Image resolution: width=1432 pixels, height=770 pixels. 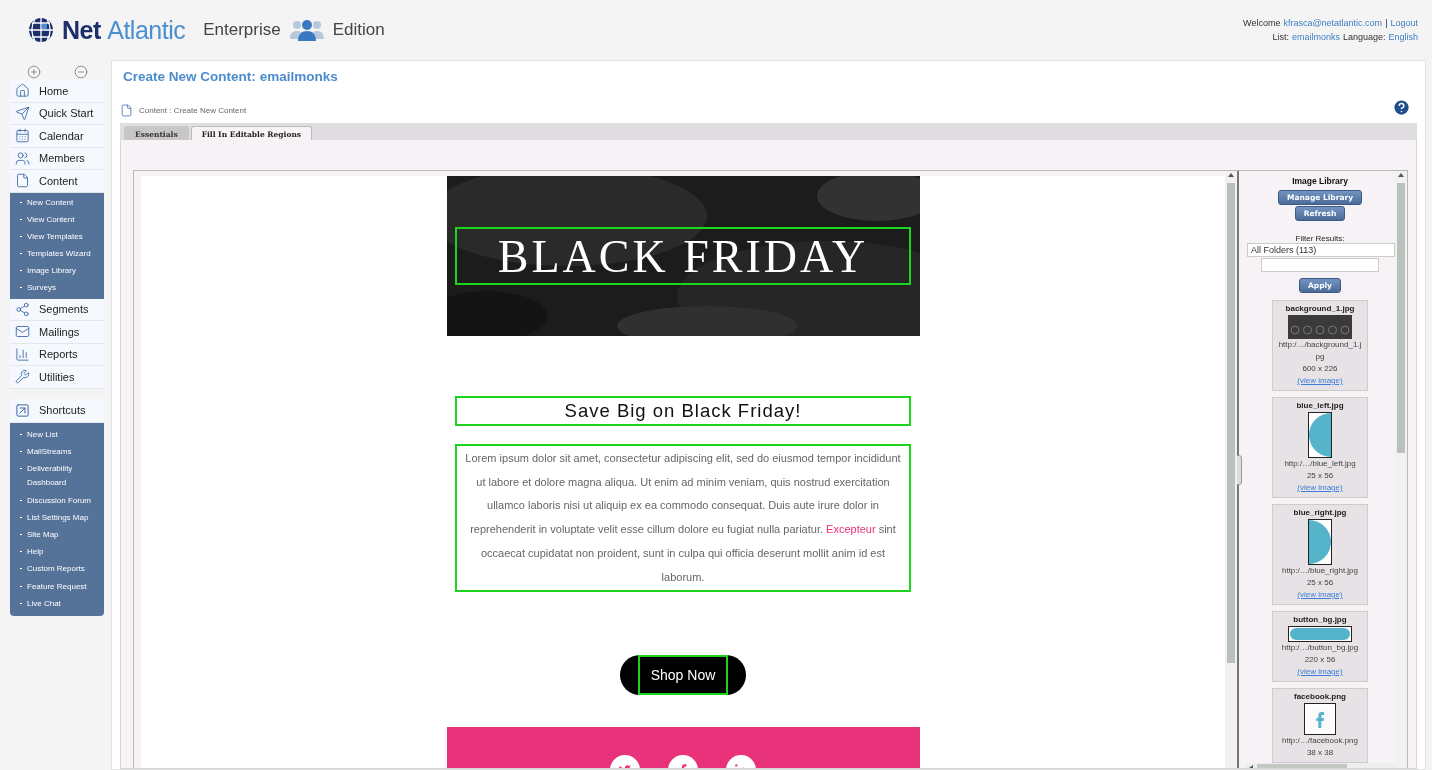 What do you see at coordinates (1320, 181) in the screenshot?
I see `panel-title: Image Library` at bounding box center [1320, 181].